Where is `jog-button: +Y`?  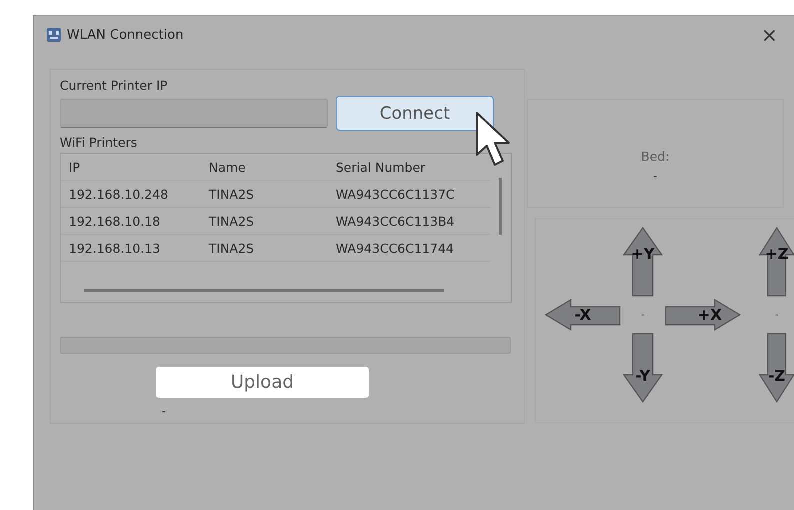 jog-button: +Y is located at coordinates (643, 262).